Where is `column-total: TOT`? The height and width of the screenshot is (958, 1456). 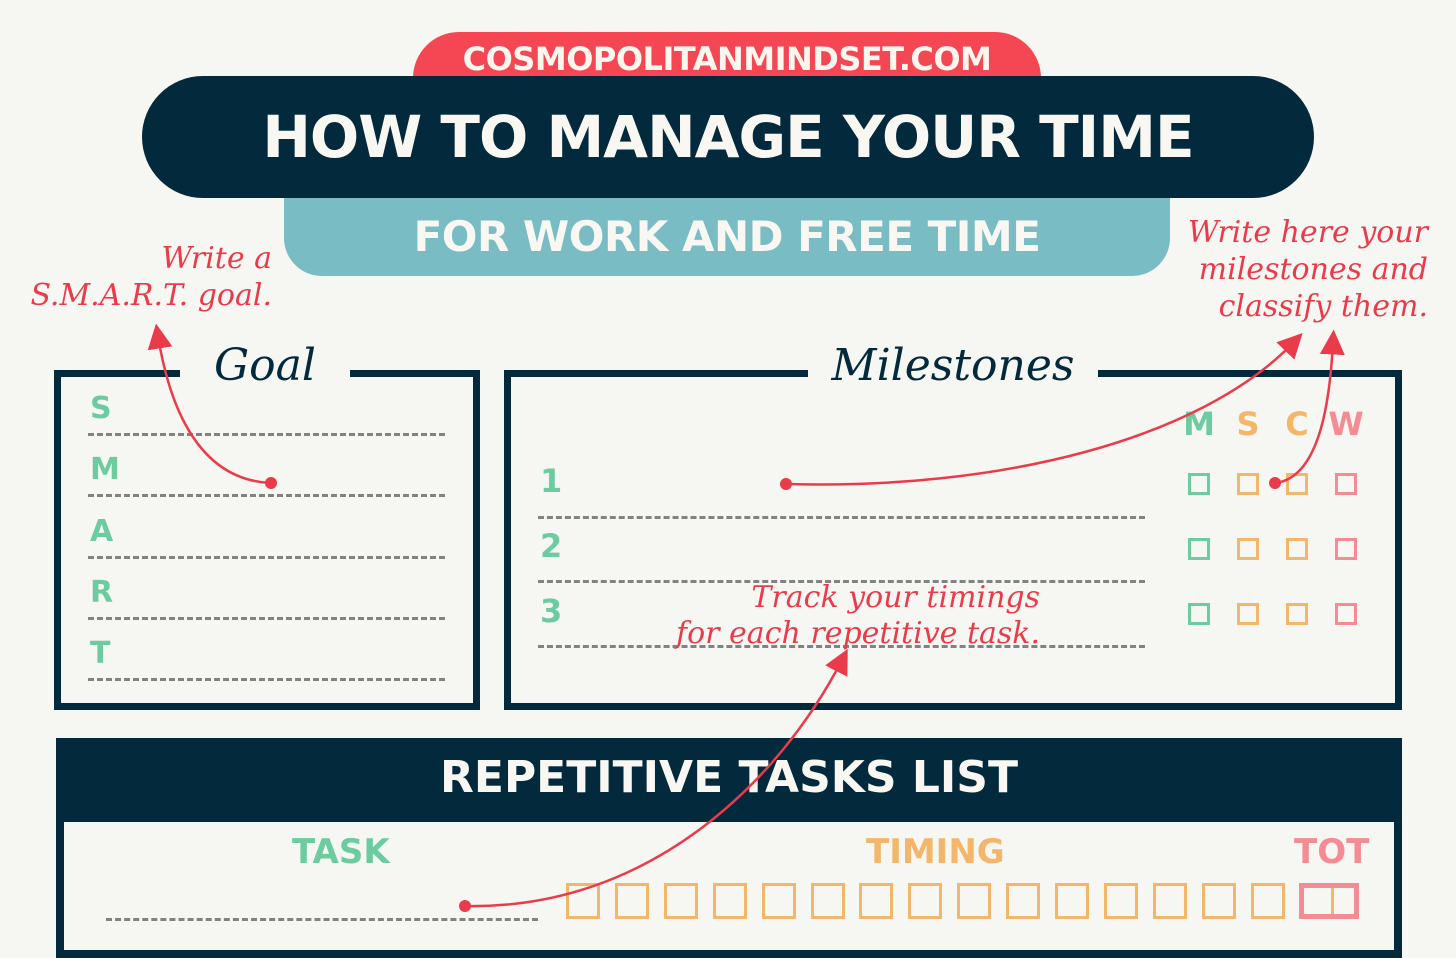 column-total: TOT is located at coordinates (1332, 852).